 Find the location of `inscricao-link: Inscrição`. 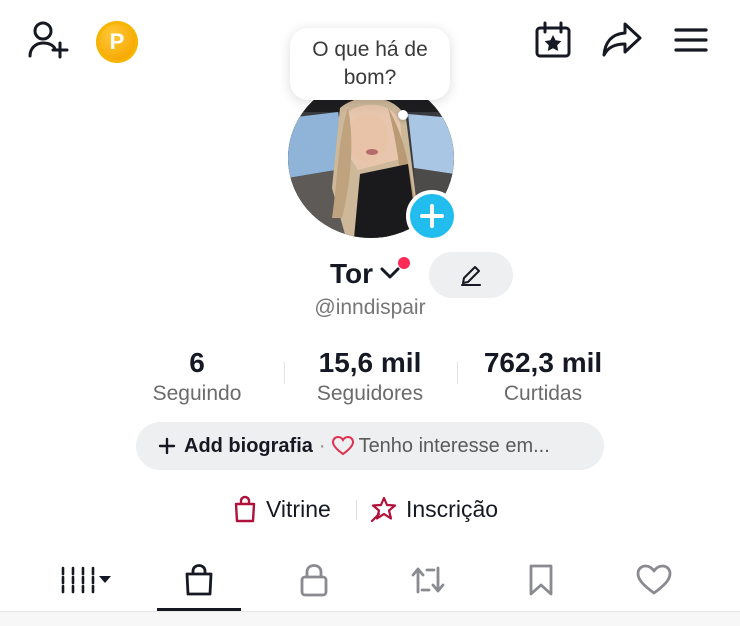

inscricao-link: Inscrição is located at coordinates (434, 509).